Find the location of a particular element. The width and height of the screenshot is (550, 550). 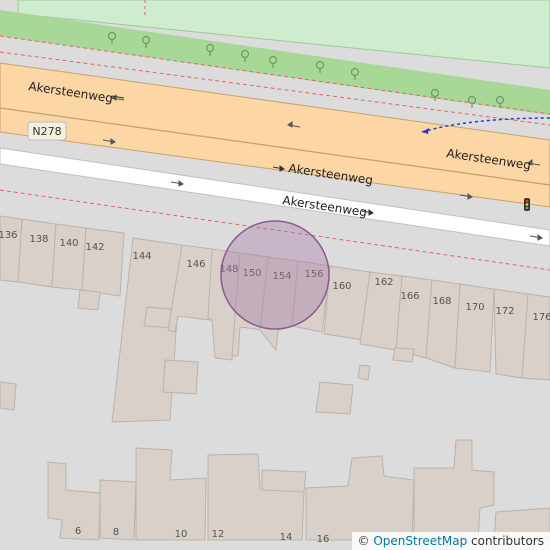

house-number: 166 is located at coordinates (409, 296).